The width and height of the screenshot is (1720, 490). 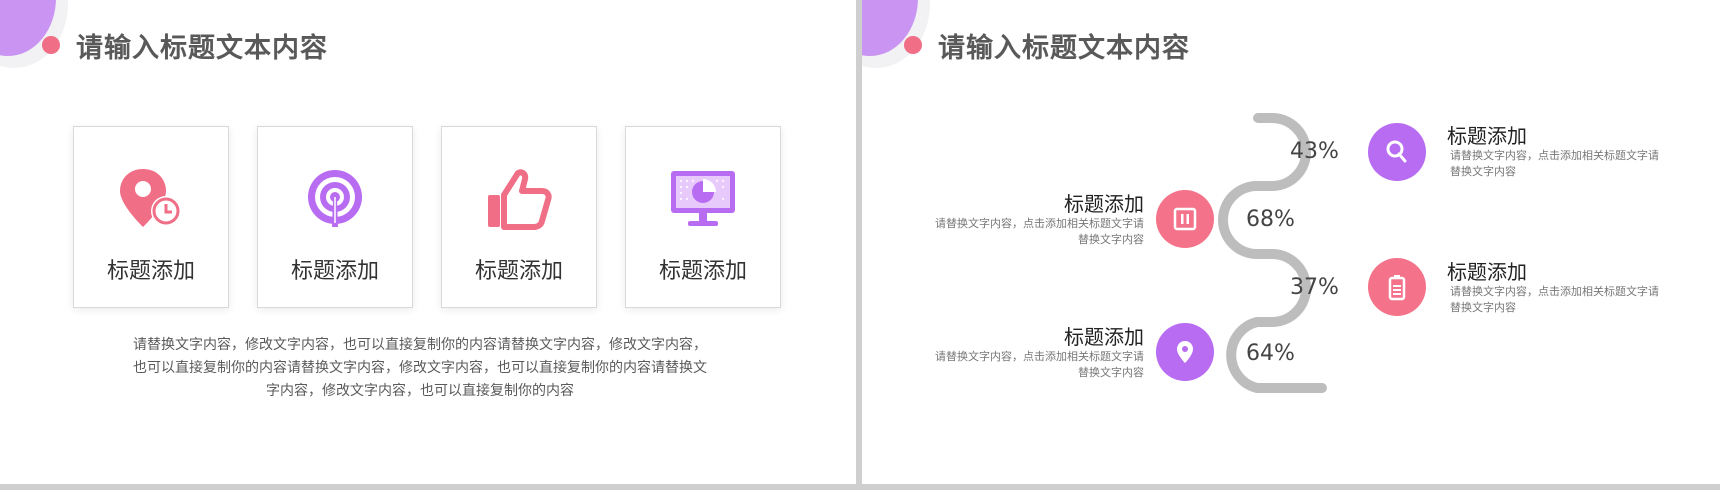 I want to click on signal-broadcast-icon, so click(x=335, y=198).